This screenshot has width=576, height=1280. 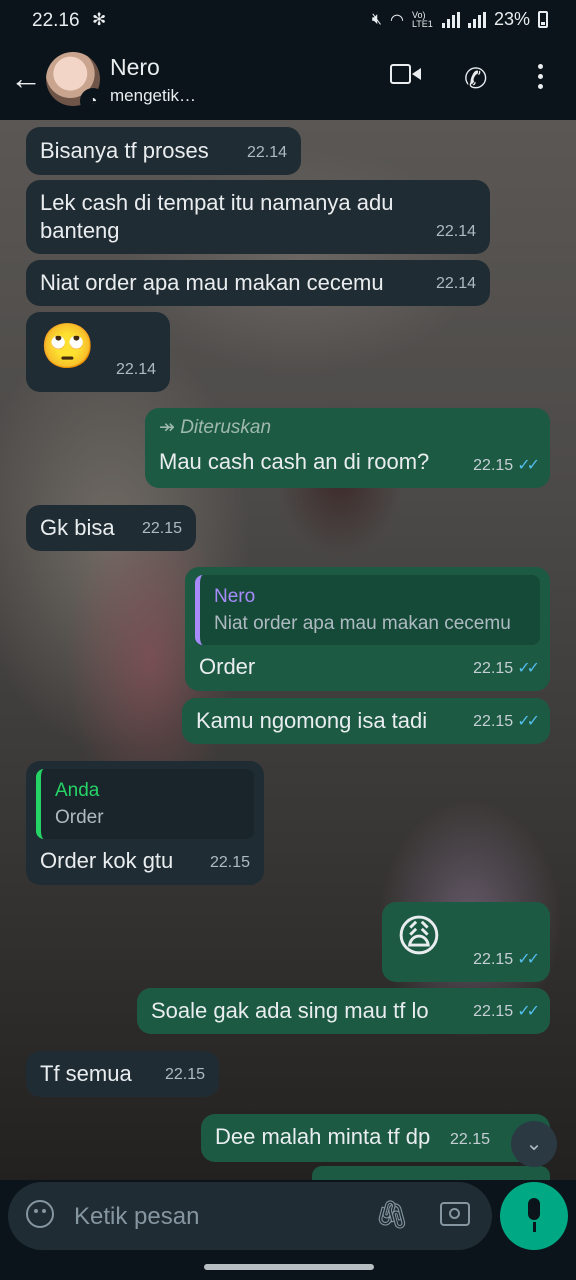 I want to click on message-incoming: Niat order apa mau makan cecemu 22.14, so click(x=258, y=283).